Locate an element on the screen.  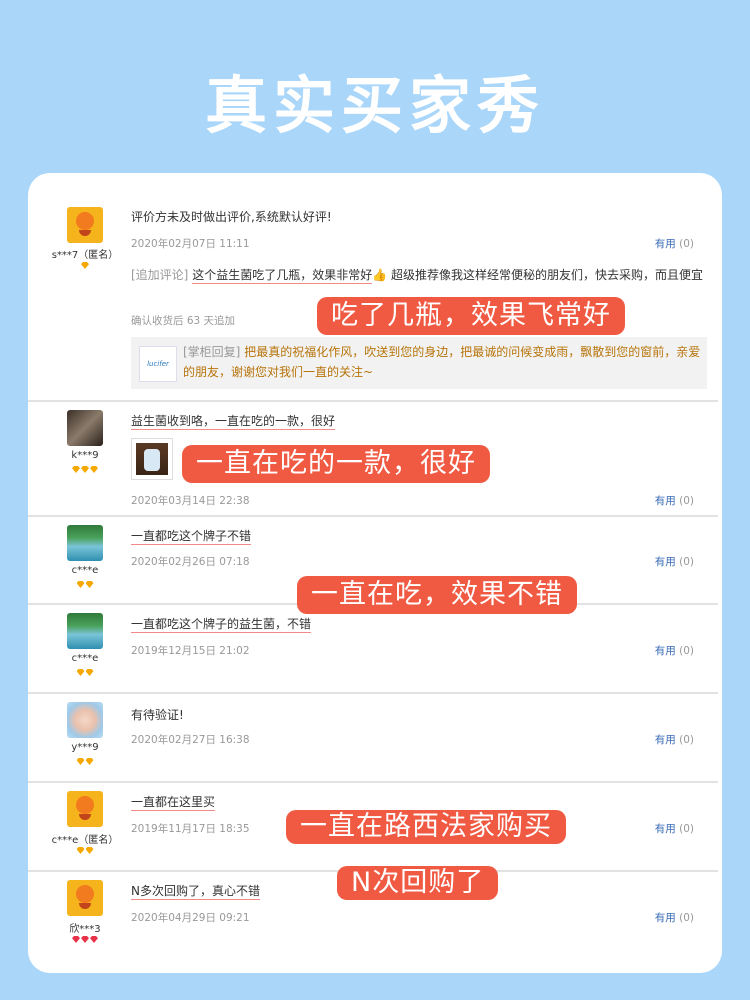
shop-logo: lucifer is located at coordinates (158, 364).